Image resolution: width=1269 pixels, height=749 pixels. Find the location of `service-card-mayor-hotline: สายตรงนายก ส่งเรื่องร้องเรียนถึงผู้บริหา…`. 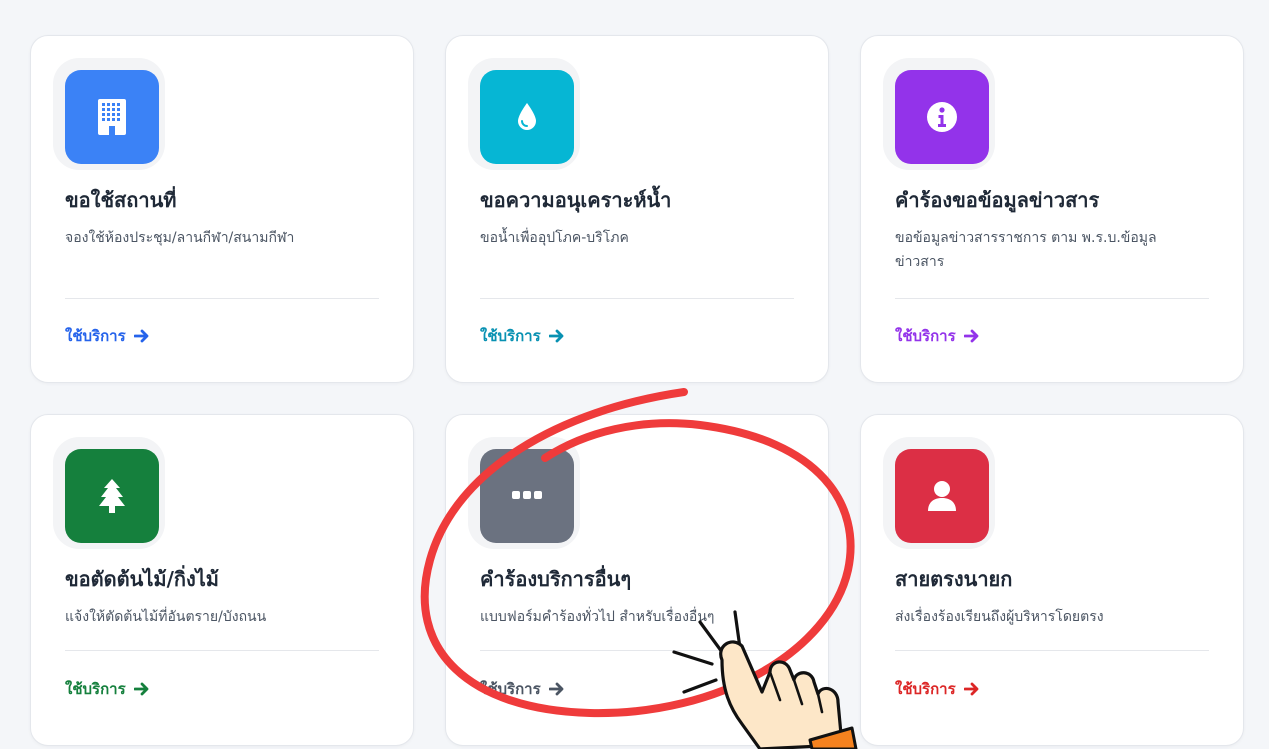

service-card-mayor-hotline: สายตรงนายก ส่งเรื่องร้องเรียนถึงผู้บริหา… is located at coordinates (1052, 580).